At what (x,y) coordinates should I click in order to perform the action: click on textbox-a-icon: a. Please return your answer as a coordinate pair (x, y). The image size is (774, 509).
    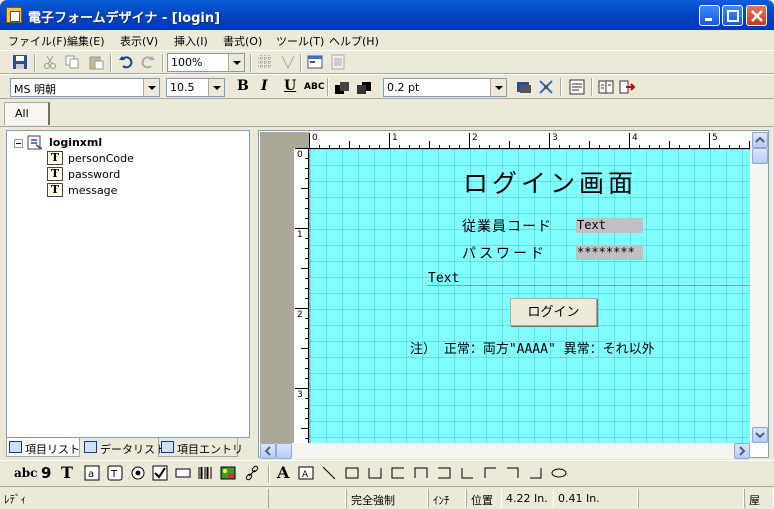
    Looking at the image, I should click on (92, 473).